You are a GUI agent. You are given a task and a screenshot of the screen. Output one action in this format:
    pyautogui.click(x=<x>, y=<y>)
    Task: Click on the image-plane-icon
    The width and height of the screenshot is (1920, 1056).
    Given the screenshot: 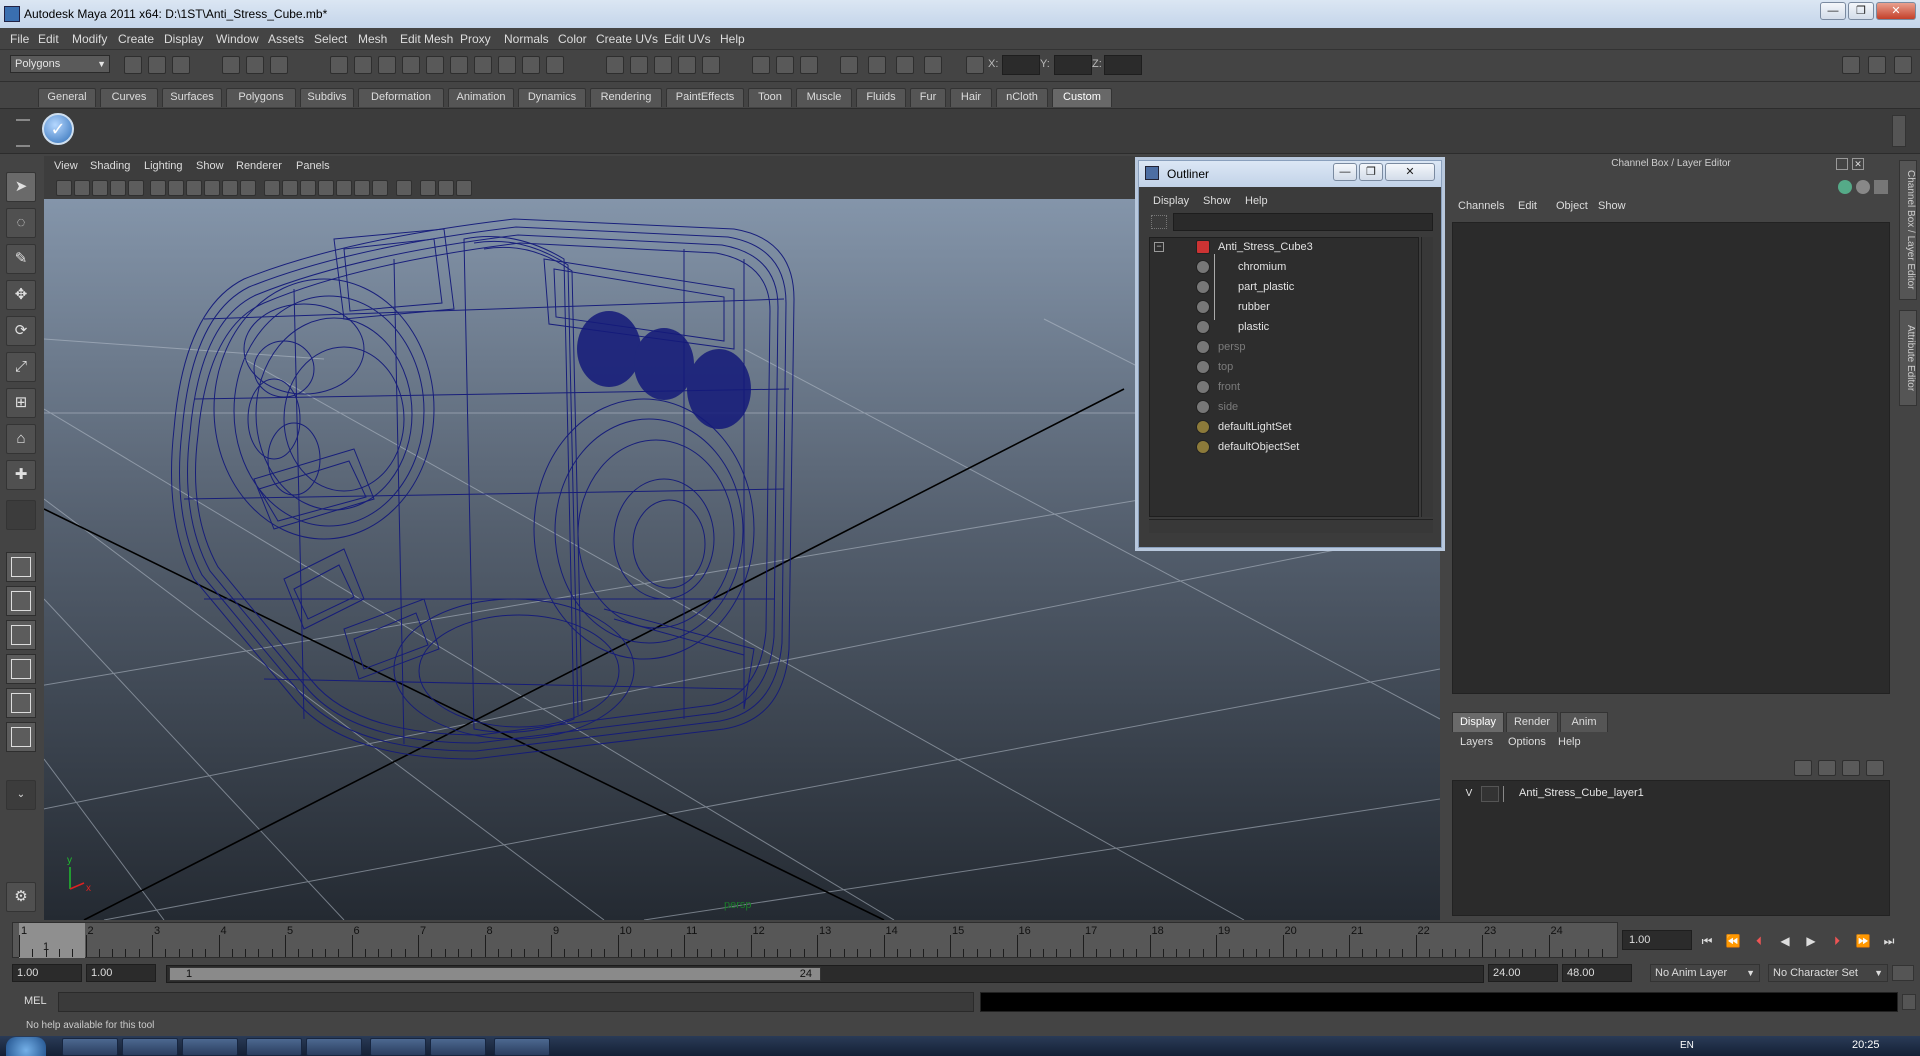 What is the action you would take?
    pyautogui.click(x=118, y=188)
    